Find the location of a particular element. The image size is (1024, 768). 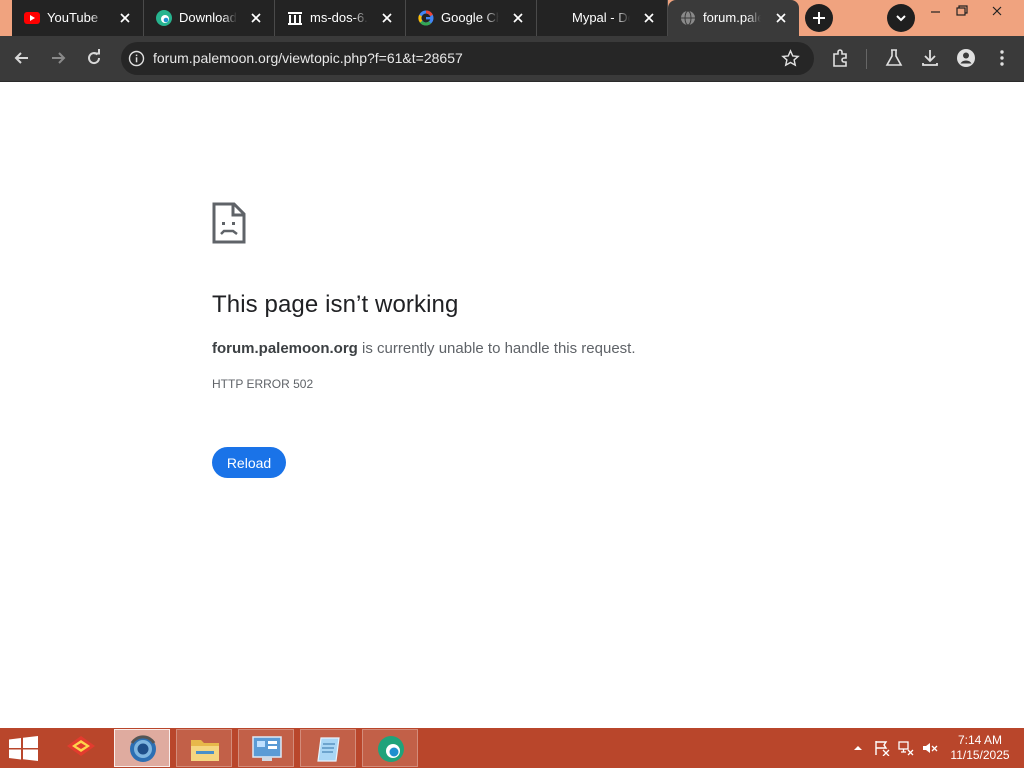

toolbar-separator is located at coordinates (866, 59).